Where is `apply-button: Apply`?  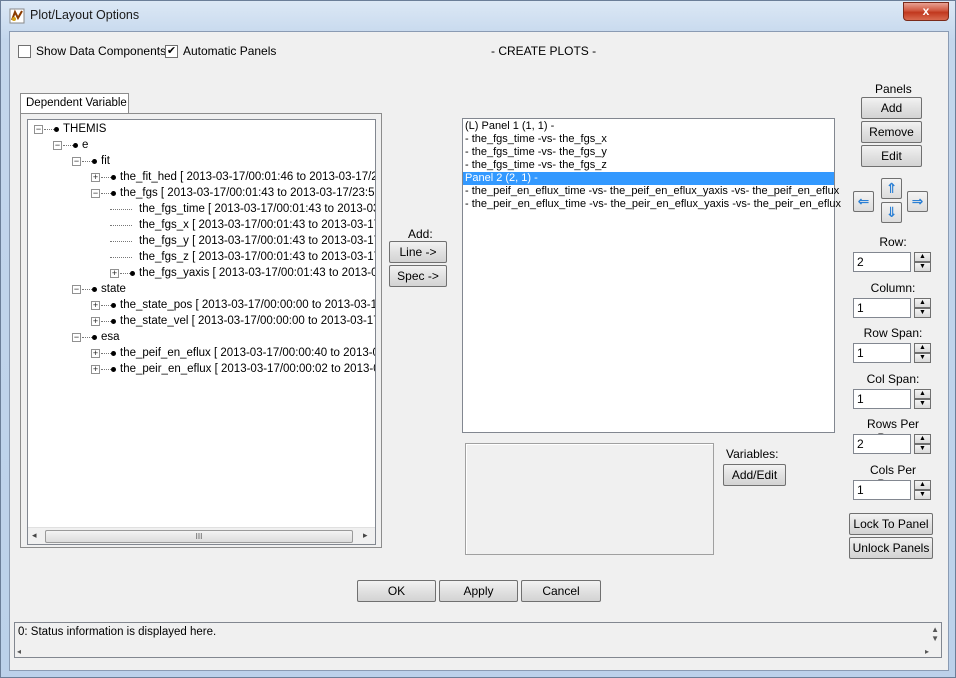
apply-button: Apply is located at coordinates (478, 591).